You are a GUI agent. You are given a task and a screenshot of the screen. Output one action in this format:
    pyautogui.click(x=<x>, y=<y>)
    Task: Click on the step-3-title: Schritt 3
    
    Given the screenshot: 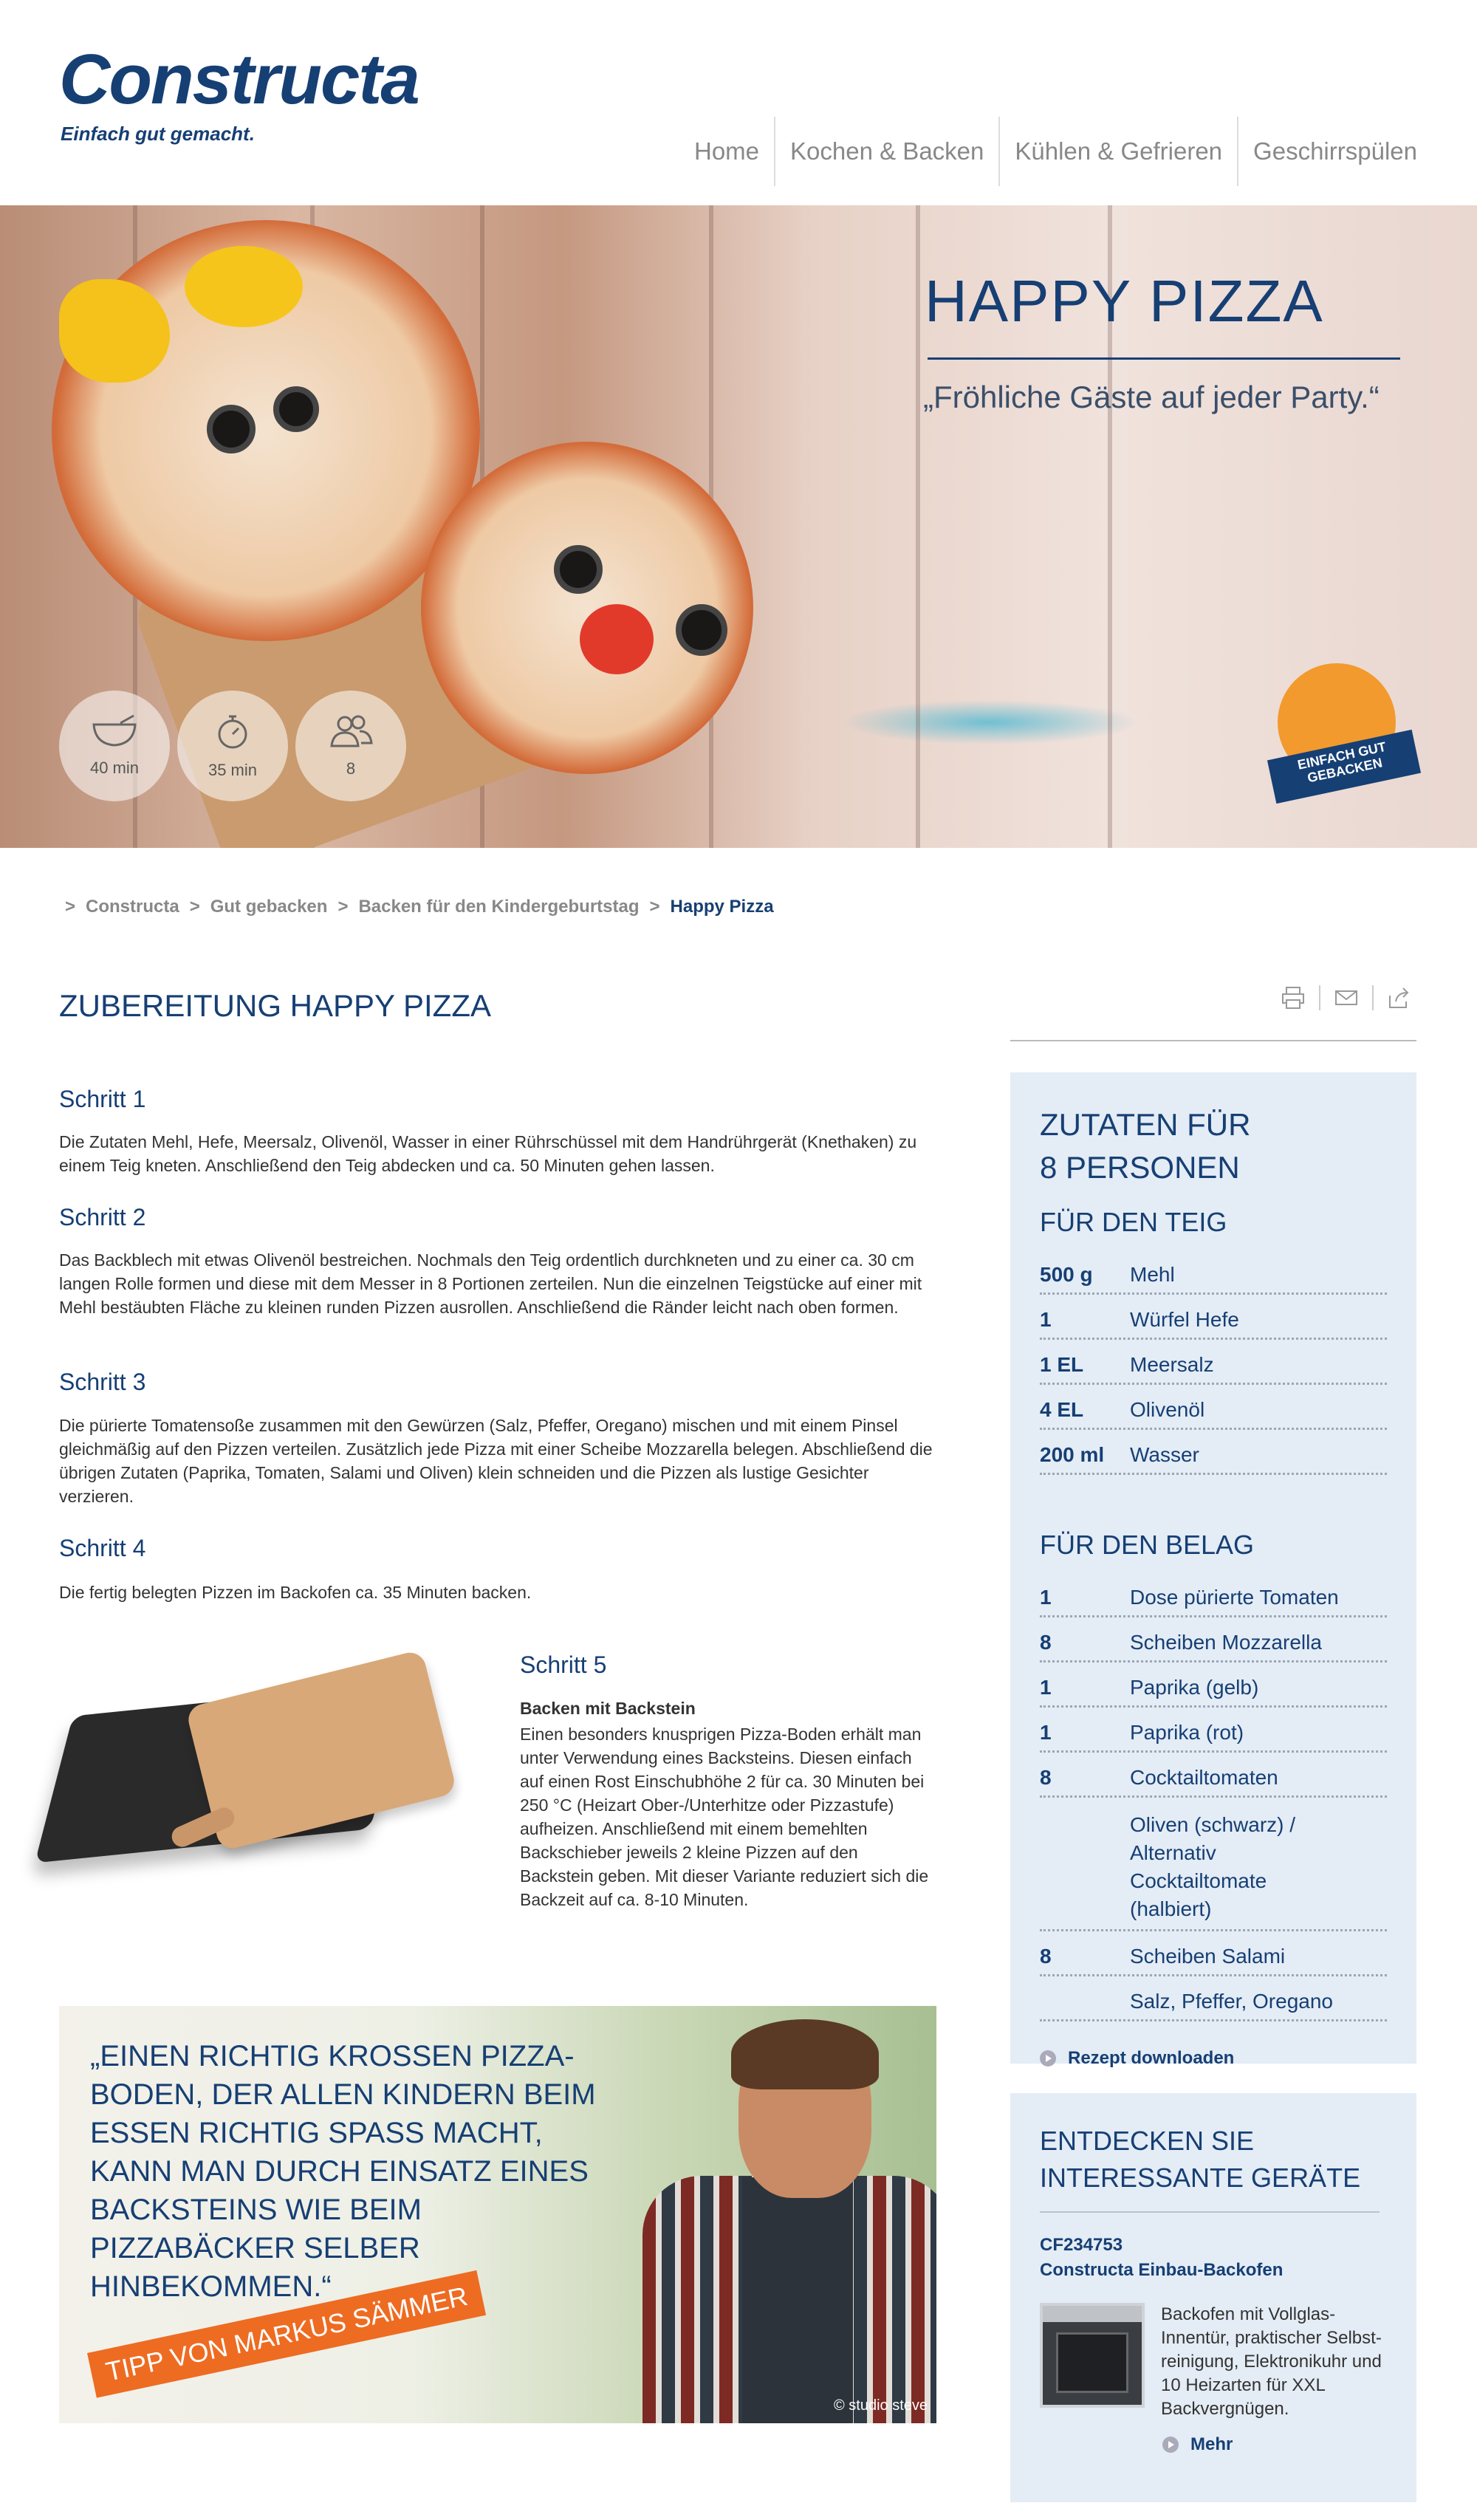 What is the action you would take?
    pyautogui.click(x=103, y=1382)
    